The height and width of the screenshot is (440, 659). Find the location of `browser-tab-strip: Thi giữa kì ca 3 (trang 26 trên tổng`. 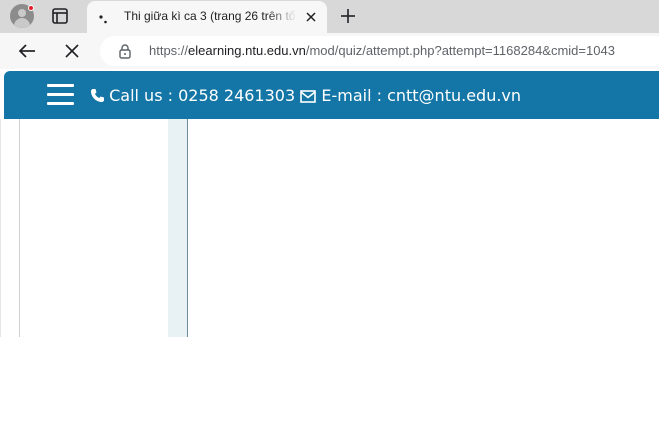

browser-tab-strip: Thi giữa kì ca 3 (trang 26 trên tổng is located at coordinates (329, 17).